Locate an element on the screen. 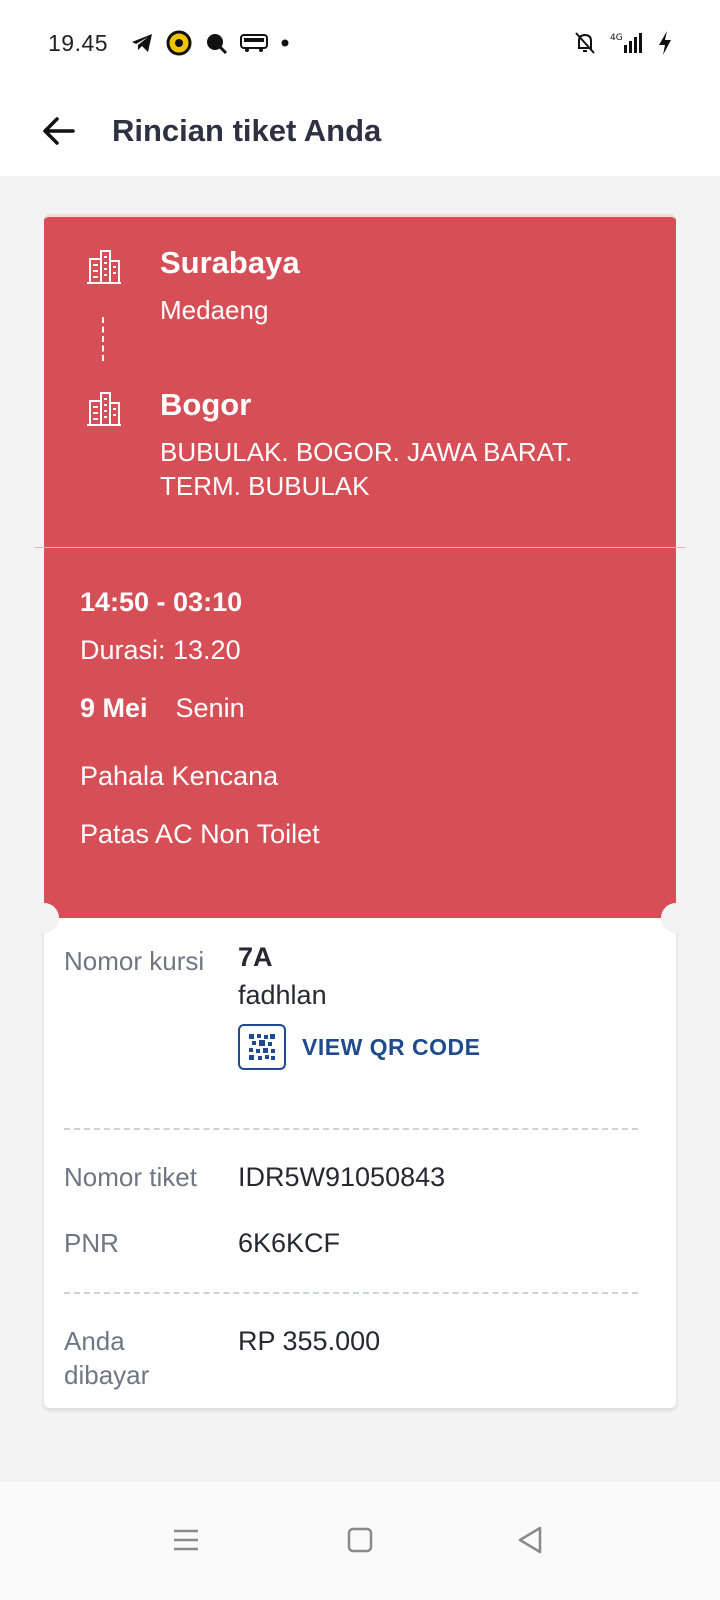 This screenshot has height=1600, width=720. search-app-icon is located at coordinates (216, 43).